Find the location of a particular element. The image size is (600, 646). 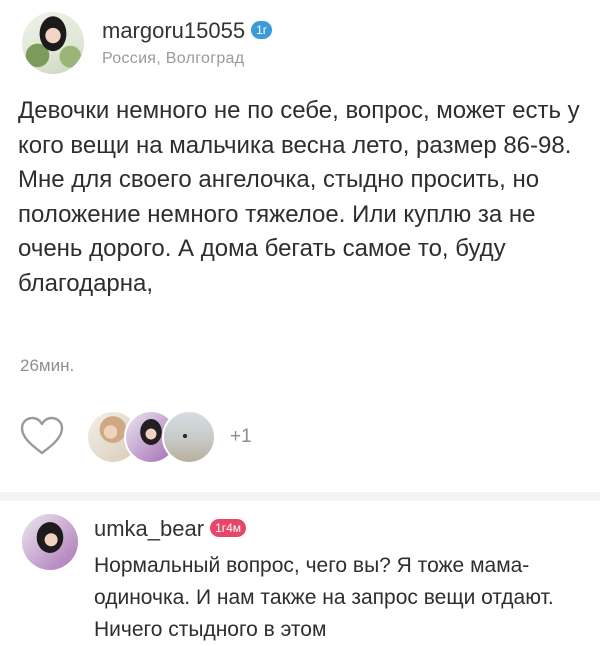

post-header: margoru15055 1г Россия, Волгоград is located at coordinates (302, 44).